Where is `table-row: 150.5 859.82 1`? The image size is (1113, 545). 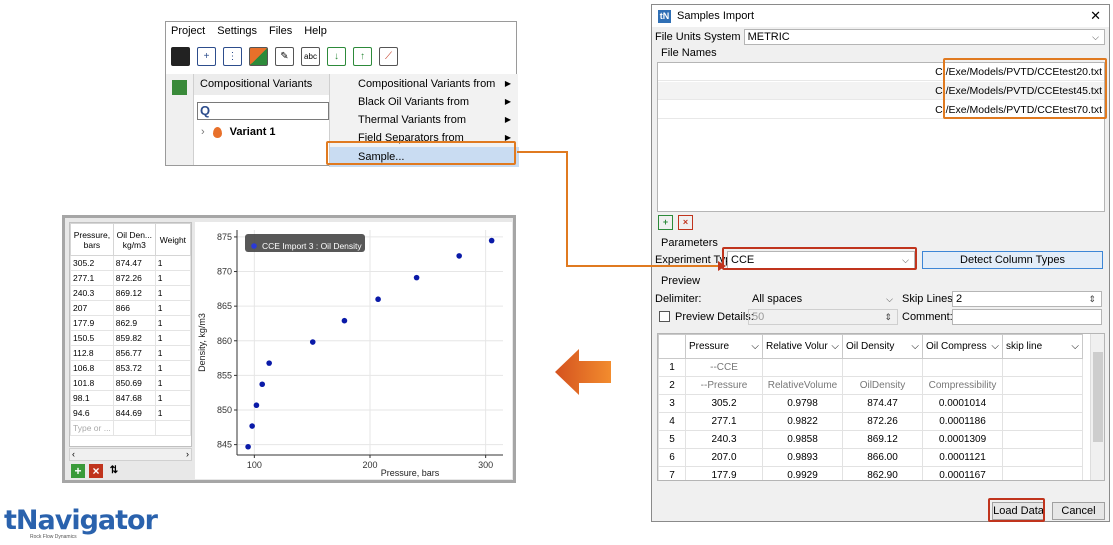 table-row: 150.5 859.82 1 is located at coordinates (130, 338).